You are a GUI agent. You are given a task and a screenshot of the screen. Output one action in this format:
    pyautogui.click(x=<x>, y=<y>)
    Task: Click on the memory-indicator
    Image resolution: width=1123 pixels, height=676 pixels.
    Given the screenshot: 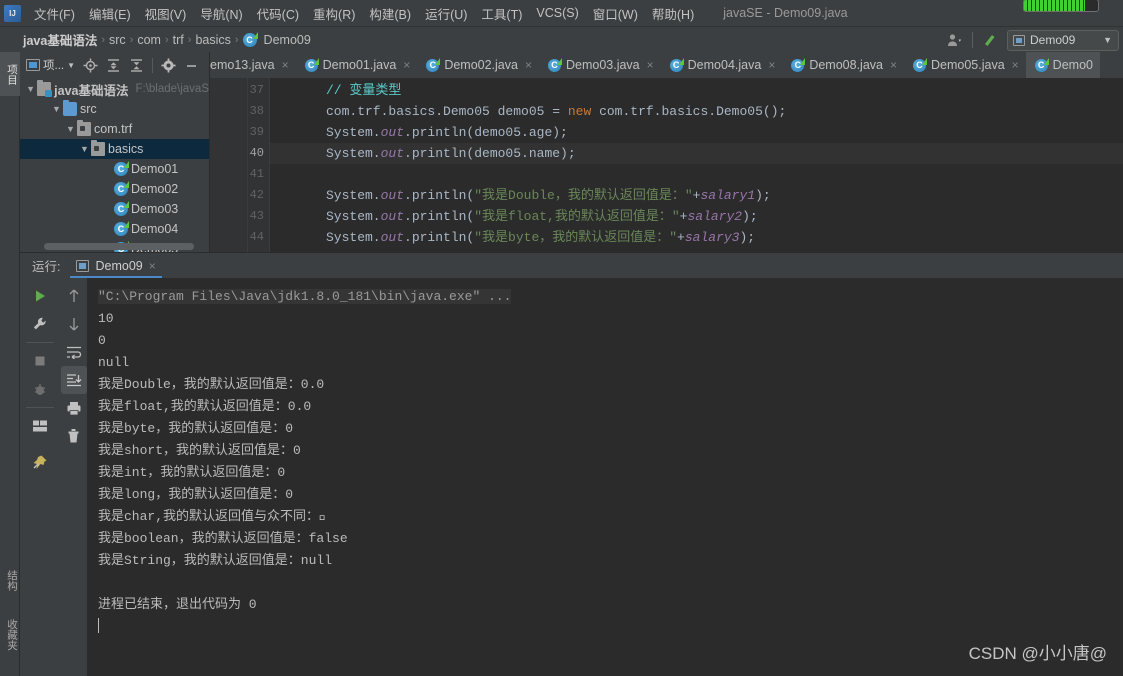 What is the action you would take?
    pyautogui.click(x=1061, y=6)
    